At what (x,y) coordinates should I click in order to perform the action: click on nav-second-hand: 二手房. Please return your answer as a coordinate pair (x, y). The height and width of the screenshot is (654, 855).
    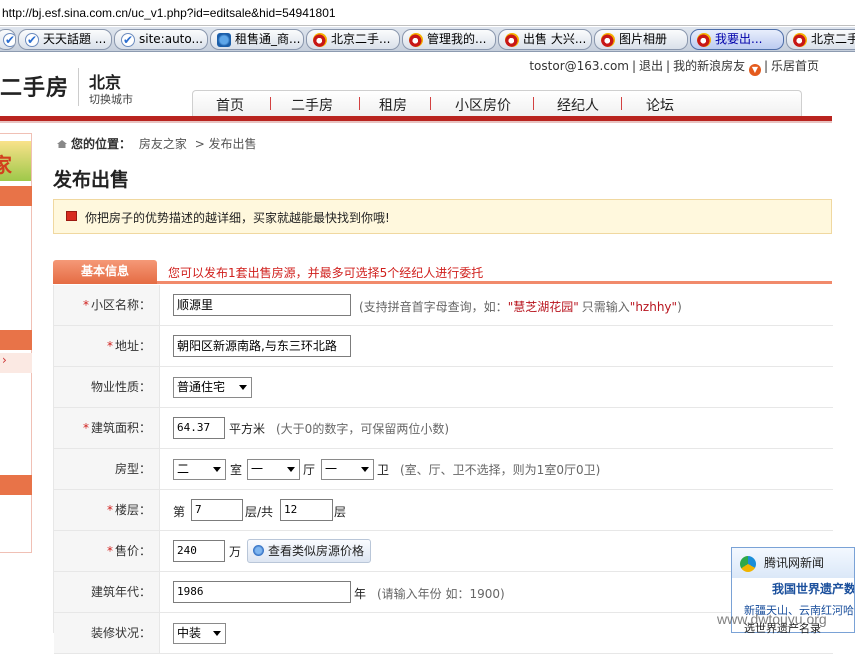
    Looking at the image, I should click on (312, 105).